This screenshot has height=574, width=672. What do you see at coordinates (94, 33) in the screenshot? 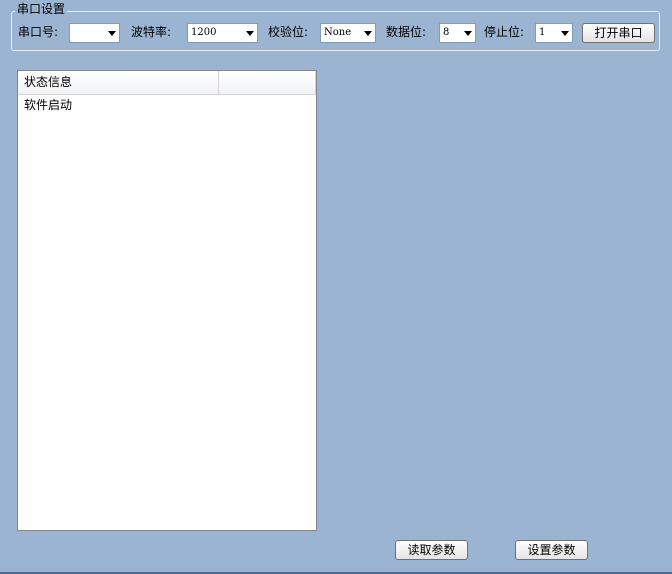
I see `port-select` at bounding box center [94, 33].